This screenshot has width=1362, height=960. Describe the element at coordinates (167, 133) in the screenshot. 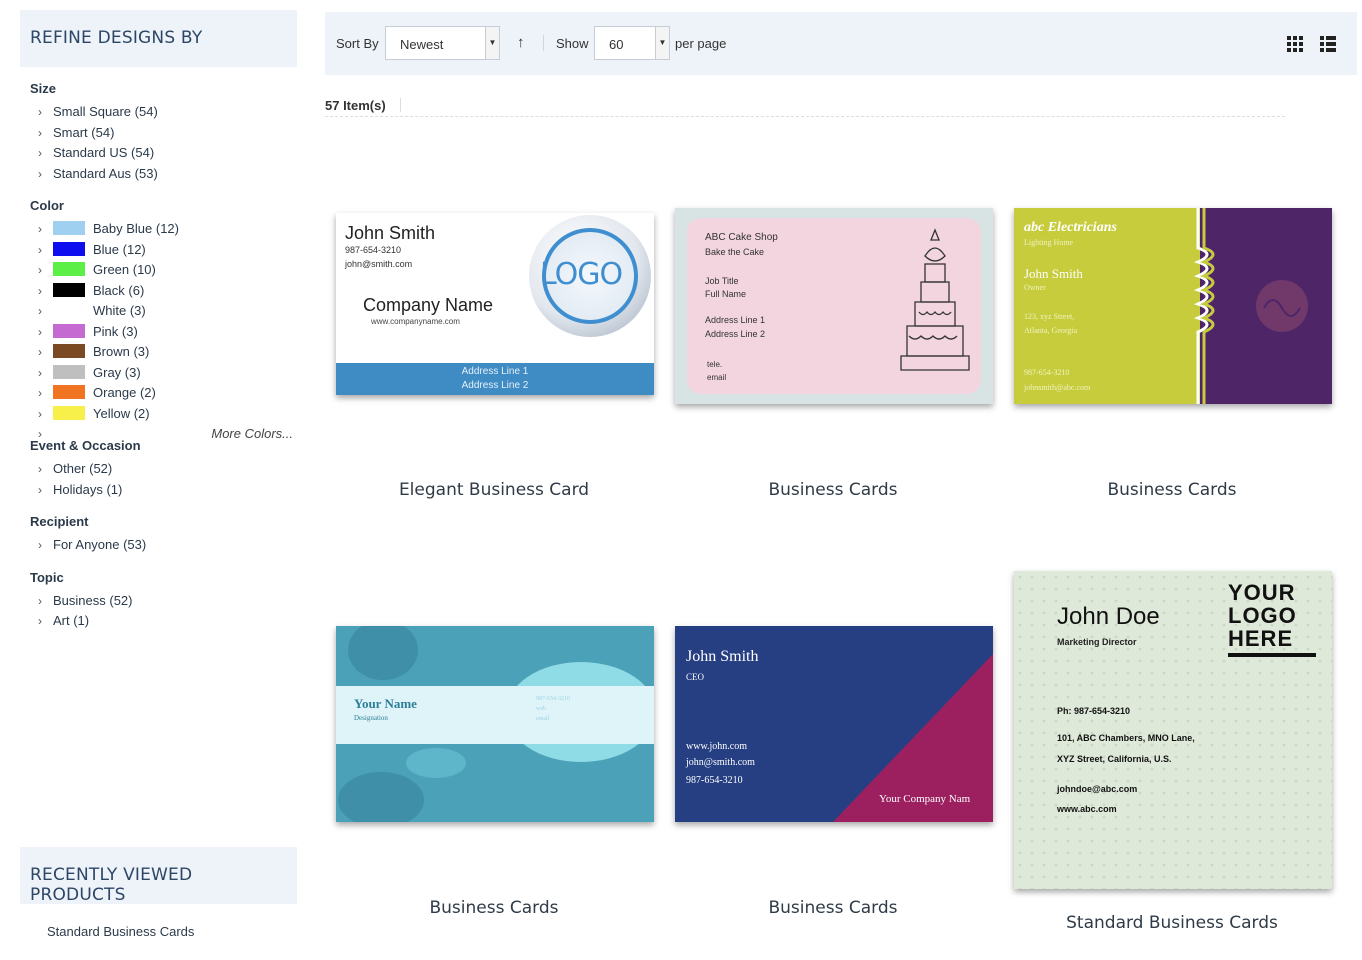

I see `facet-item-smart: › Smart (54)` at that location.